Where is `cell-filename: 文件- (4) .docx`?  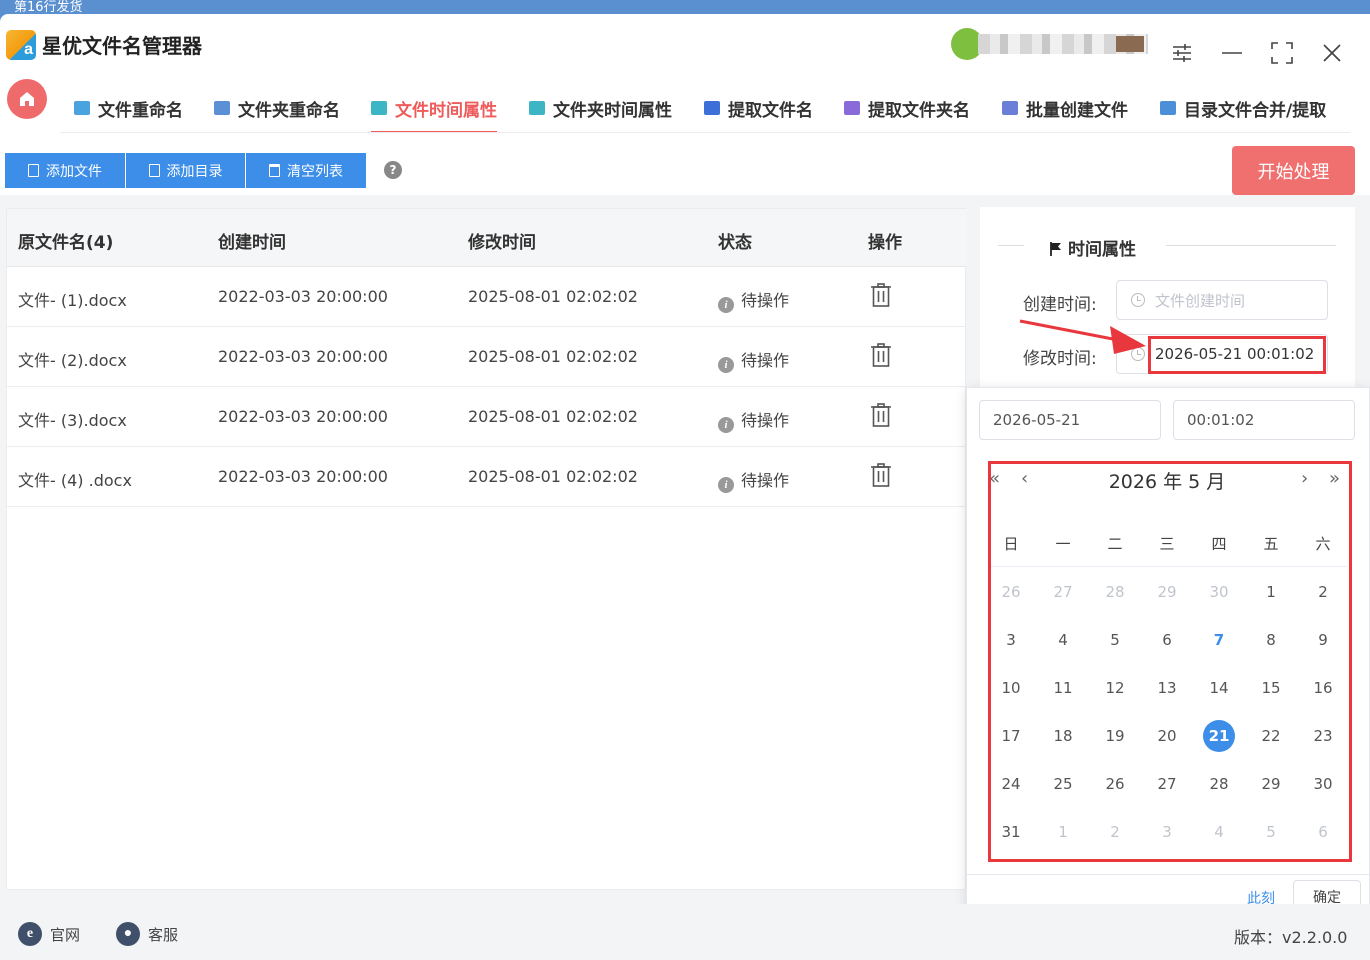
cell-filename: 文件- (4) .docx is located at coordinates (75, 480).